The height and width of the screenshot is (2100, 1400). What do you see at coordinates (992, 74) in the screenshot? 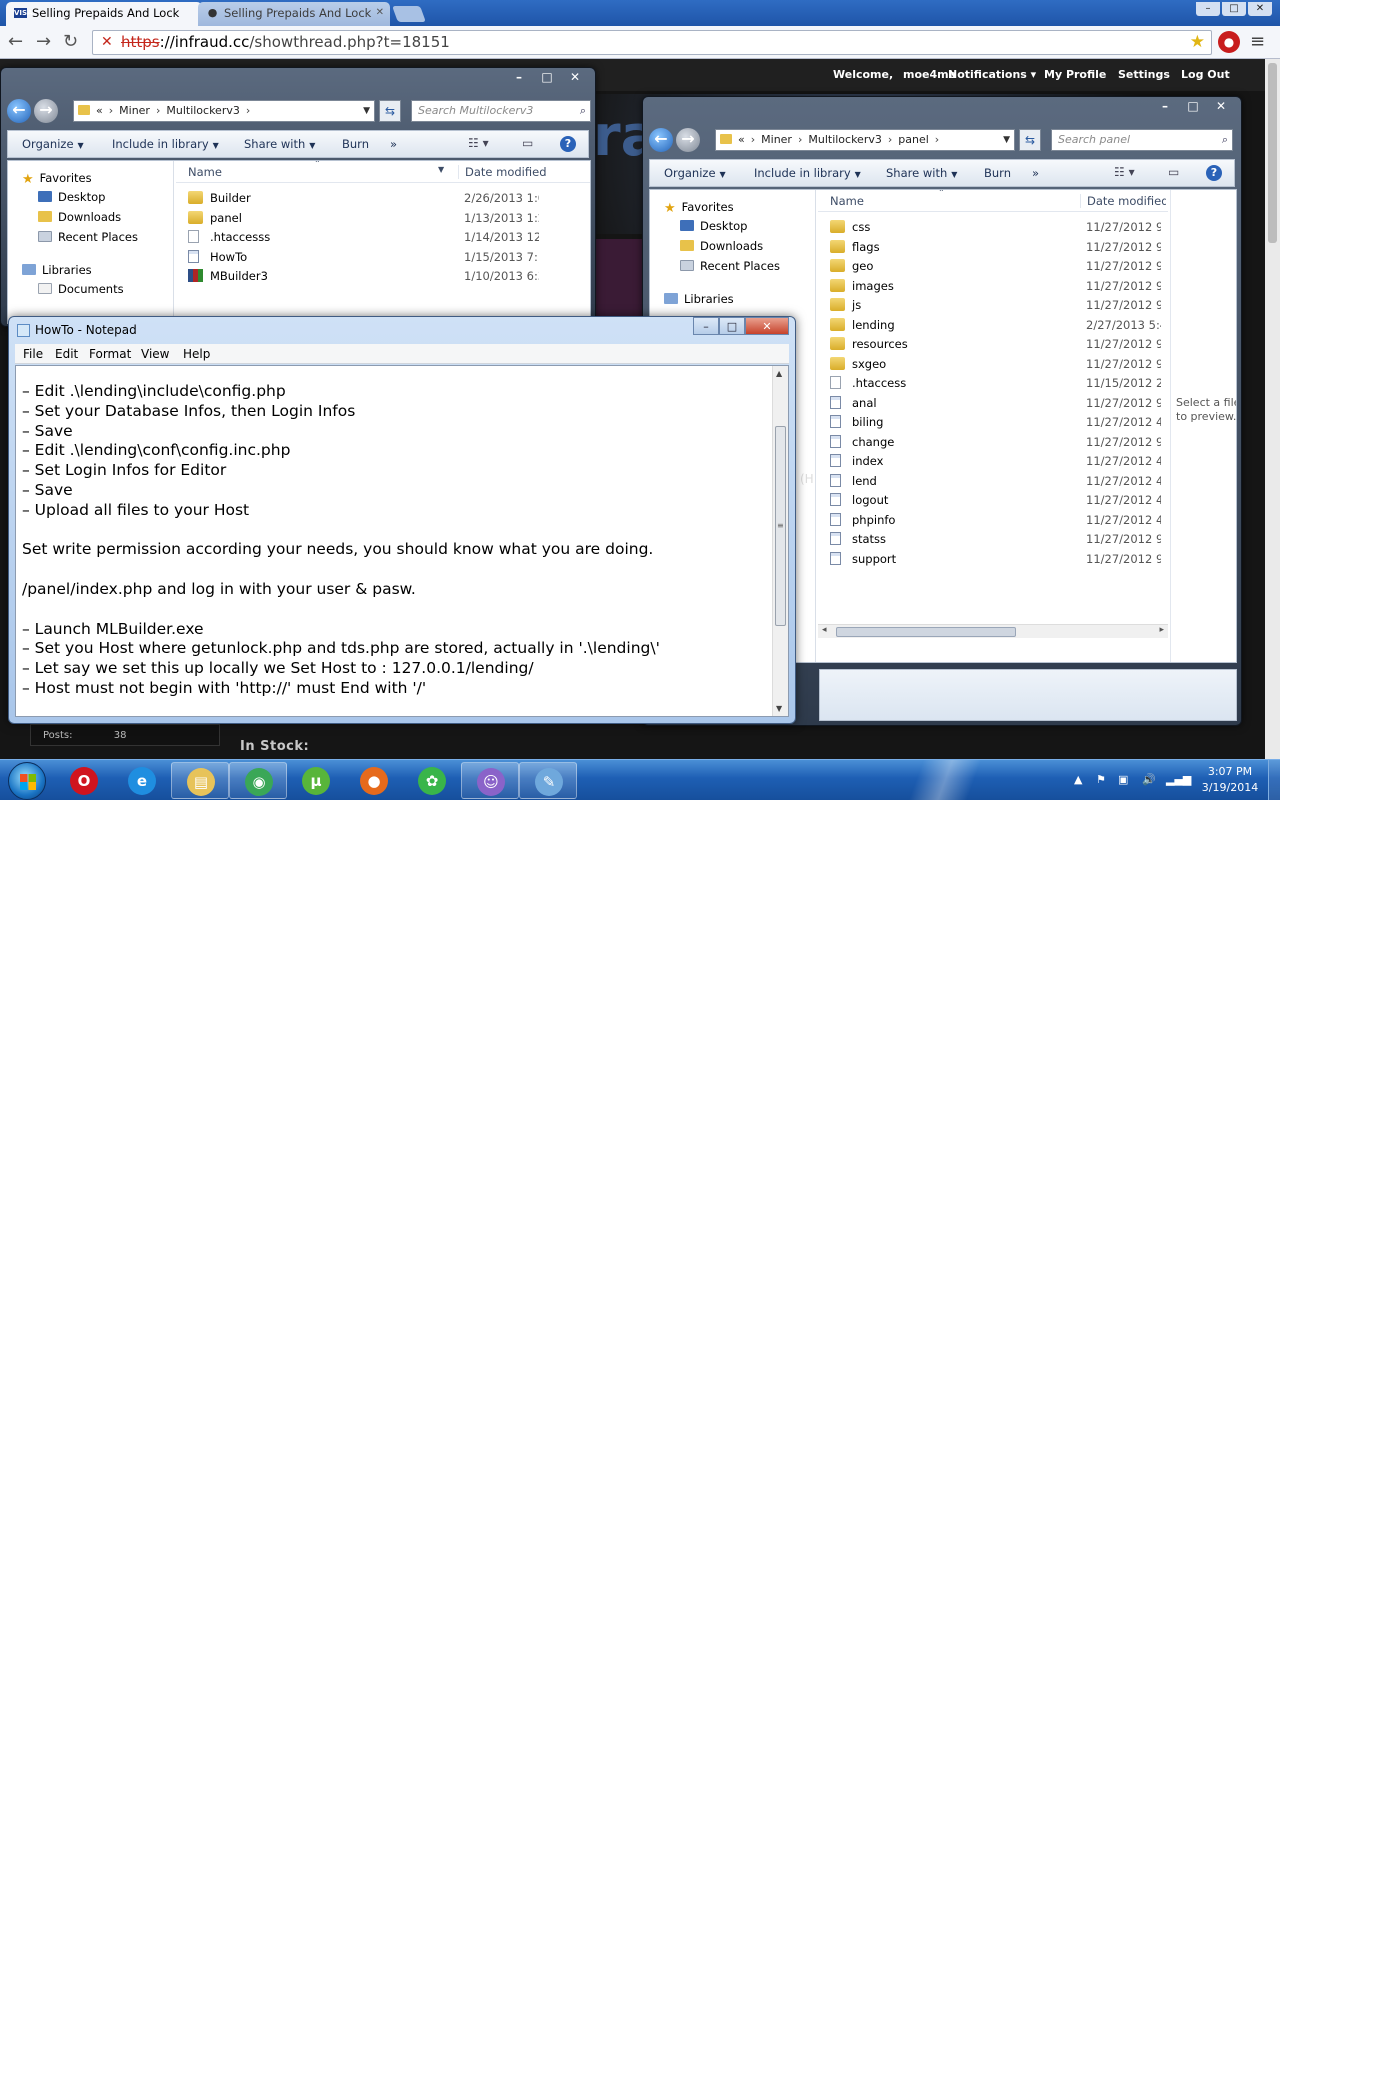
I see `notifications-link: Notifications ▾` at bounding box center [992, 74].